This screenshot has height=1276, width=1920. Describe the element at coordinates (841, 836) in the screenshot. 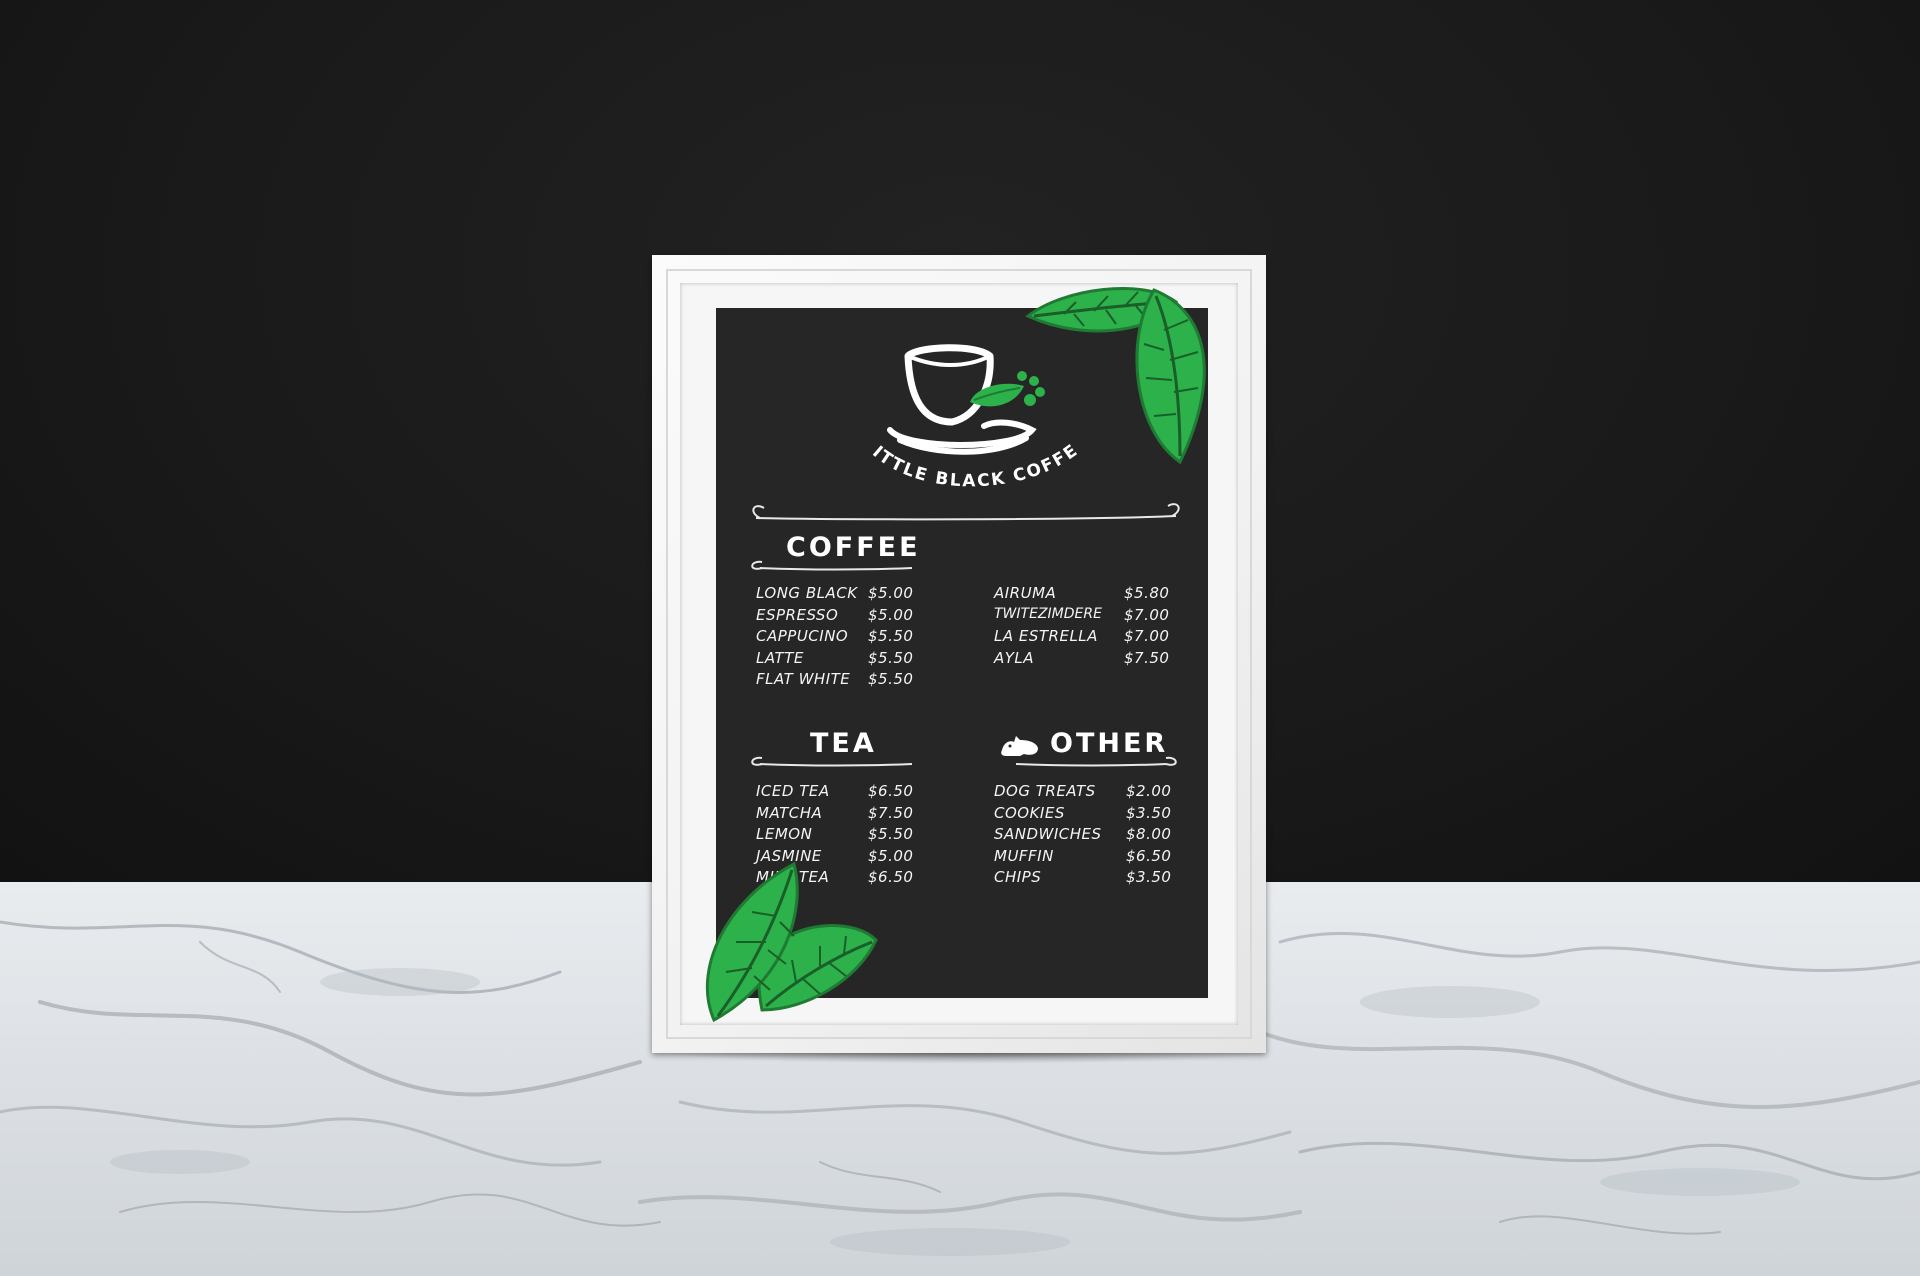

I see `list-item: LEMON $5.50` at that location.